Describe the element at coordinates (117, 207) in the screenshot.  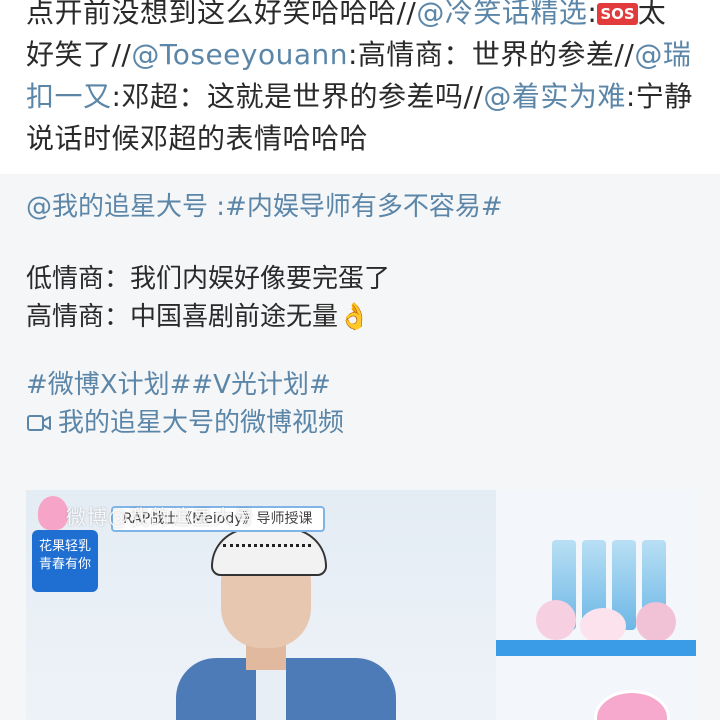
I see `author-link: @我的追星大号` at that location.